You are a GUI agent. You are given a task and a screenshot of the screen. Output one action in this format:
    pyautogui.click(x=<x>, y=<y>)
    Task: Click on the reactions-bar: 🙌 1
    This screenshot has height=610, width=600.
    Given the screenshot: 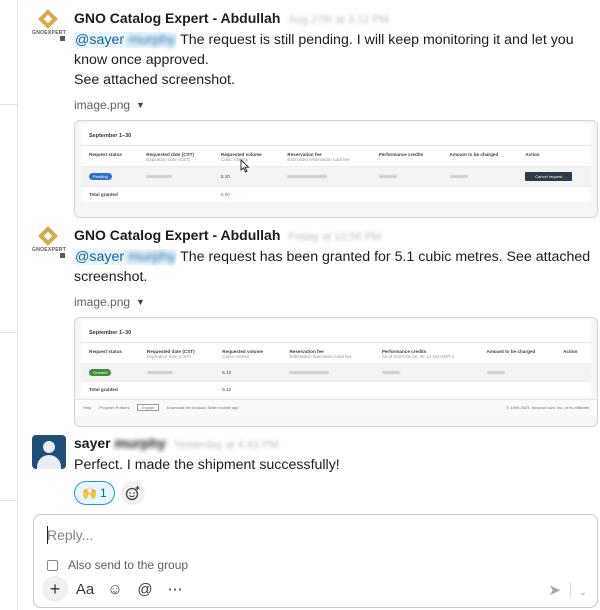 What is the action you would take?
    pyautogui.click(x=336, y=493)
    